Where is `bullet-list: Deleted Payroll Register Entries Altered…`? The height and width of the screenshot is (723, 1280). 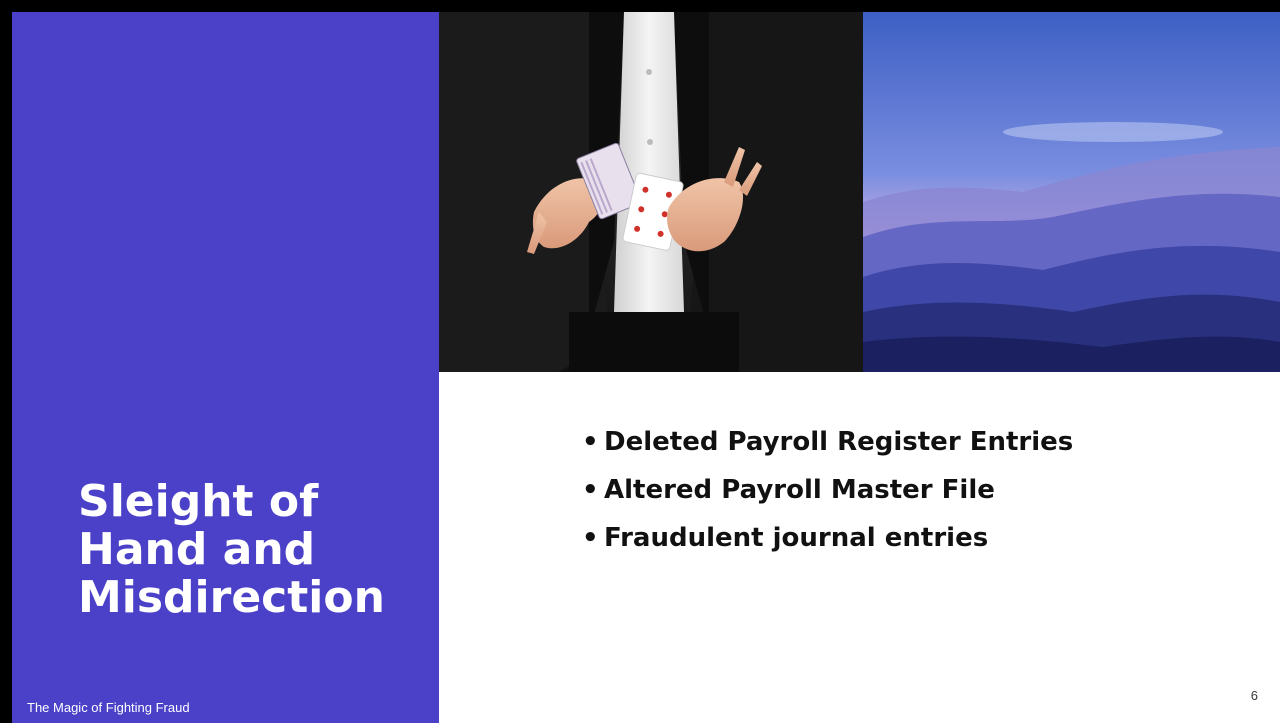 bullet-list: Deleted Payroll Register Entries Altered… is located at coordinates (827, 490).